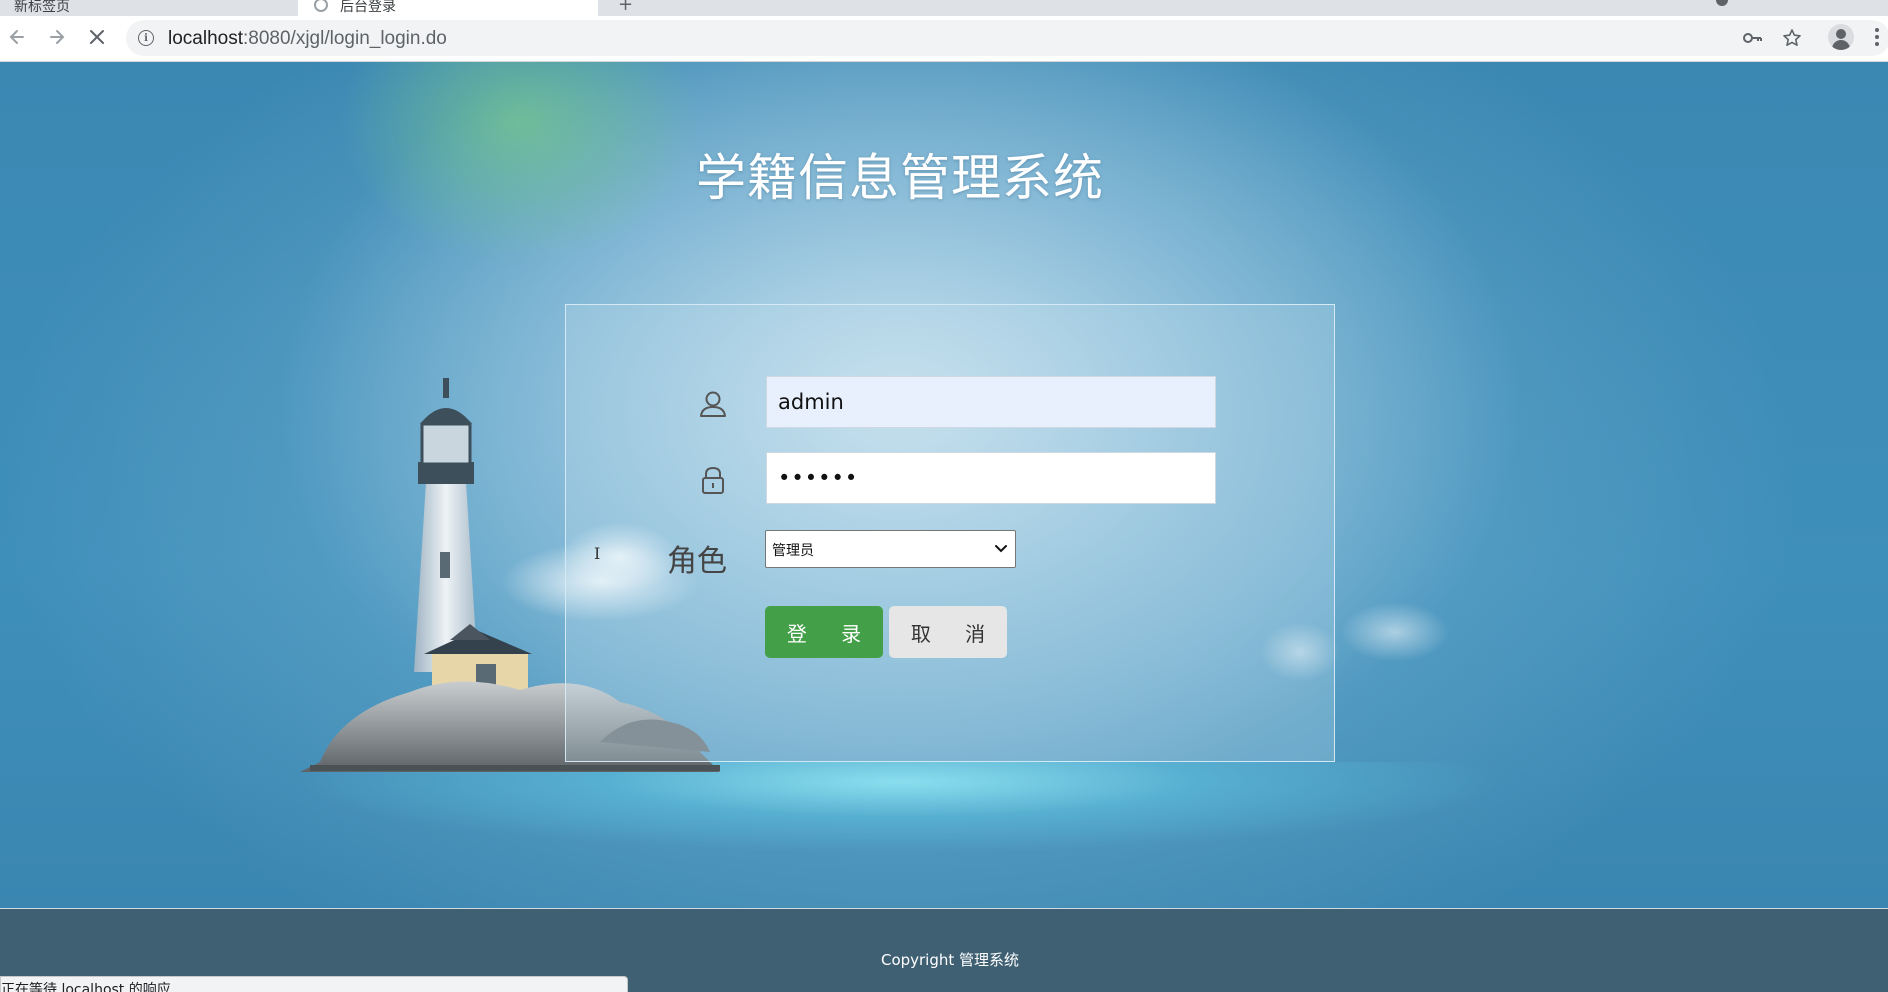 This screenshot has height=992, width=1888. Describe the element at coordinates (148, 8) in the screenshot. I see `tab-new-tab: 新标签页` at that location.